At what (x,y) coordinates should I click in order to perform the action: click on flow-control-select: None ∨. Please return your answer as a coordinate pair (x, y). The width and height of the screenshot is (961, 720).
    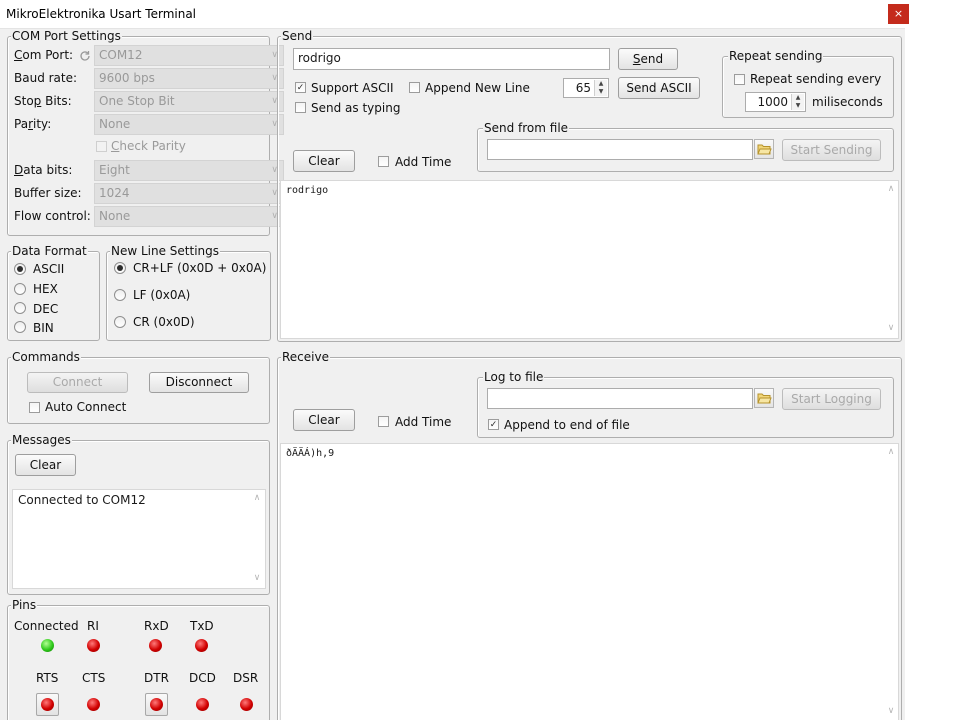
    Looking at the image, I should click on (189, 216).